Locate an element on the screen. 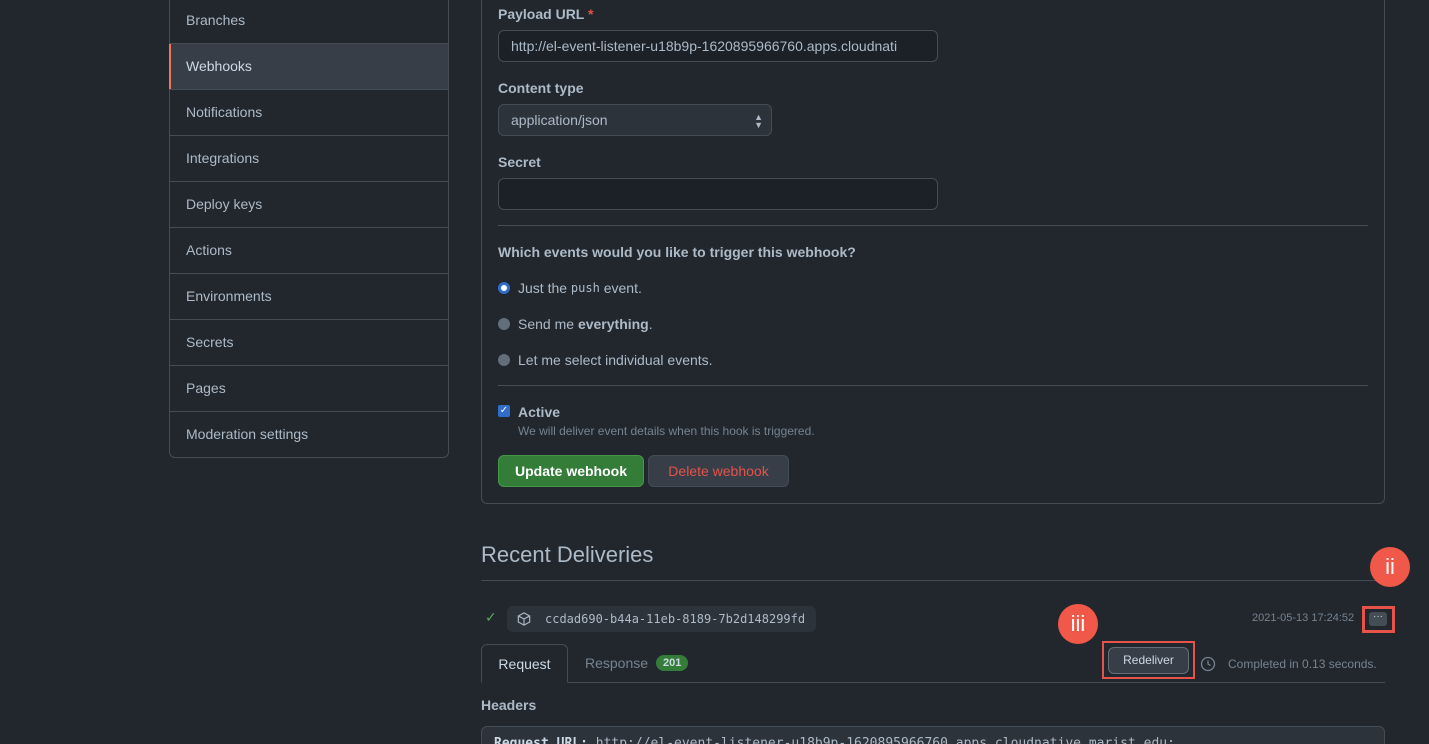  sidebar-item-label: Moderation settings is located at coordinates (247, 434).